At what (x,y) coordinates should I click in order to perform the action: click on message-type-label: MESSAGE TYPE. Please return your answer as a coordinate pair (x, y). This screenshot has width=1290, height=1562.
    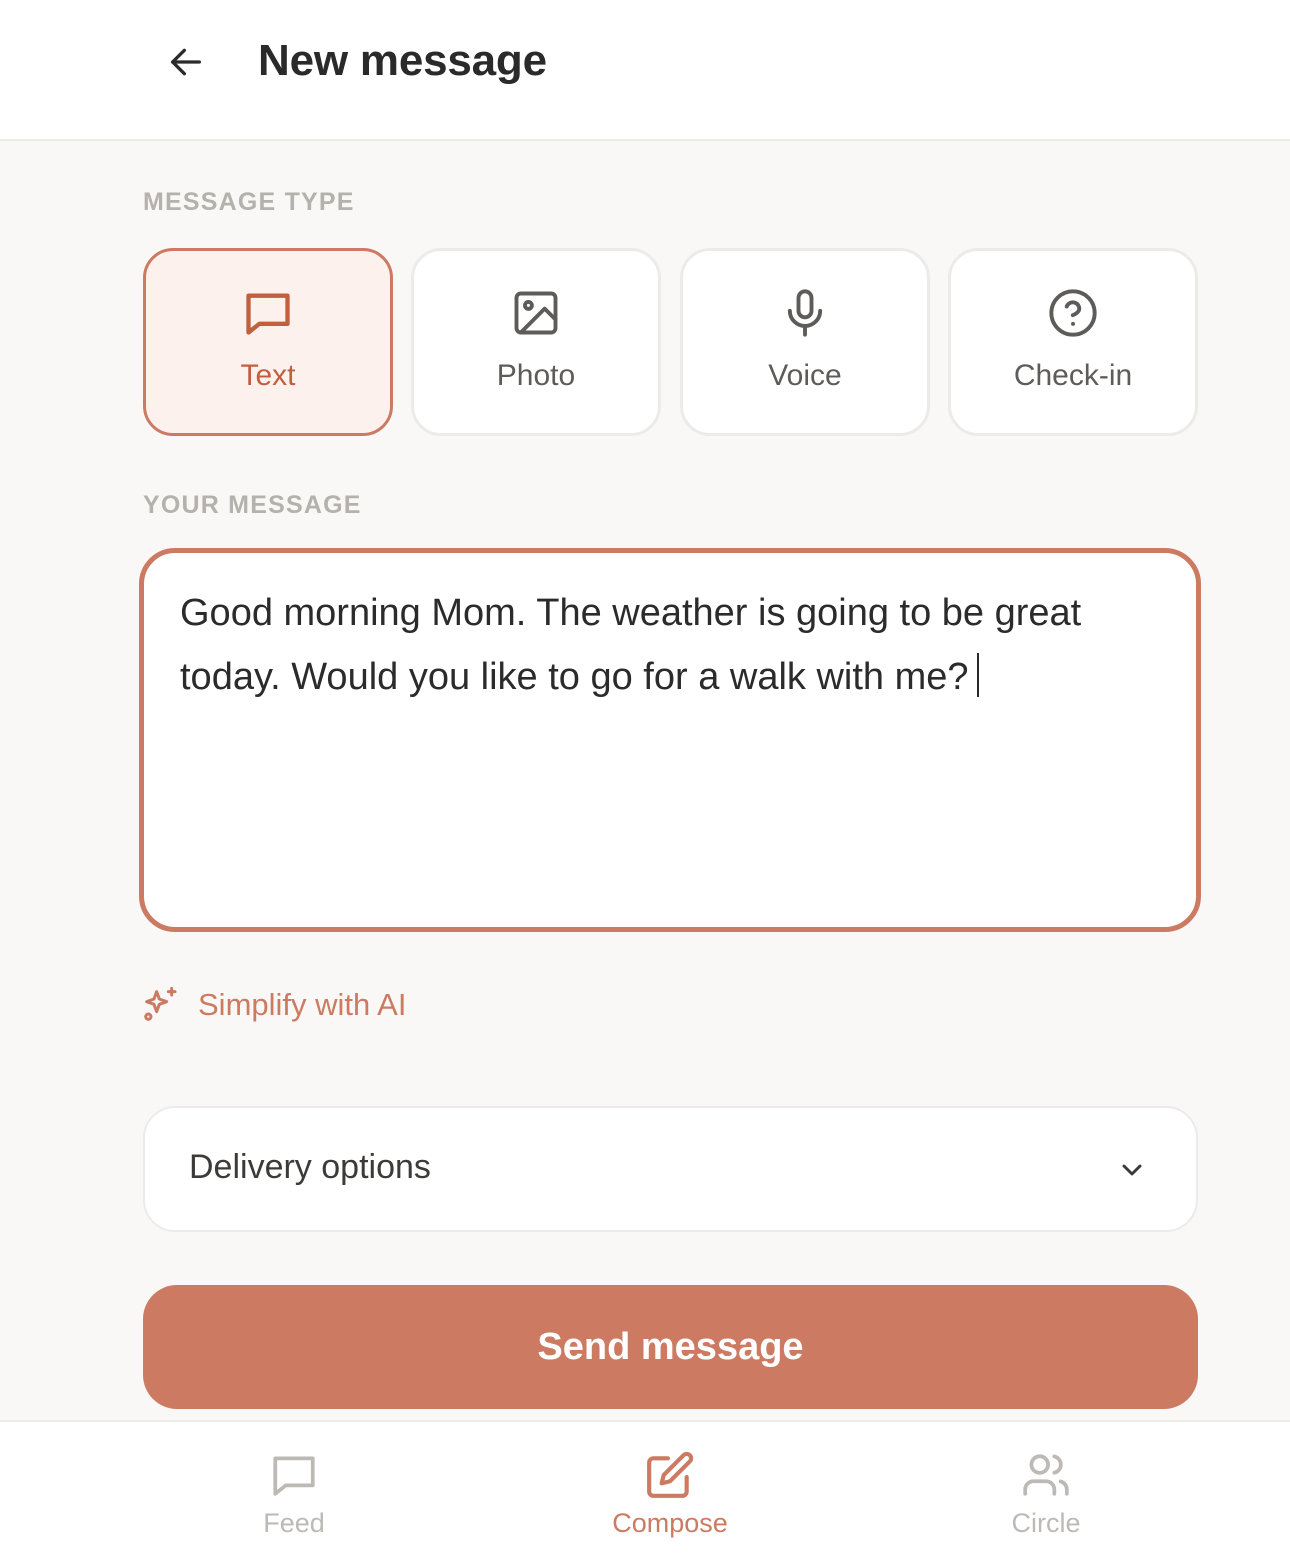
    Looking at the image, I should click on (249, 202).